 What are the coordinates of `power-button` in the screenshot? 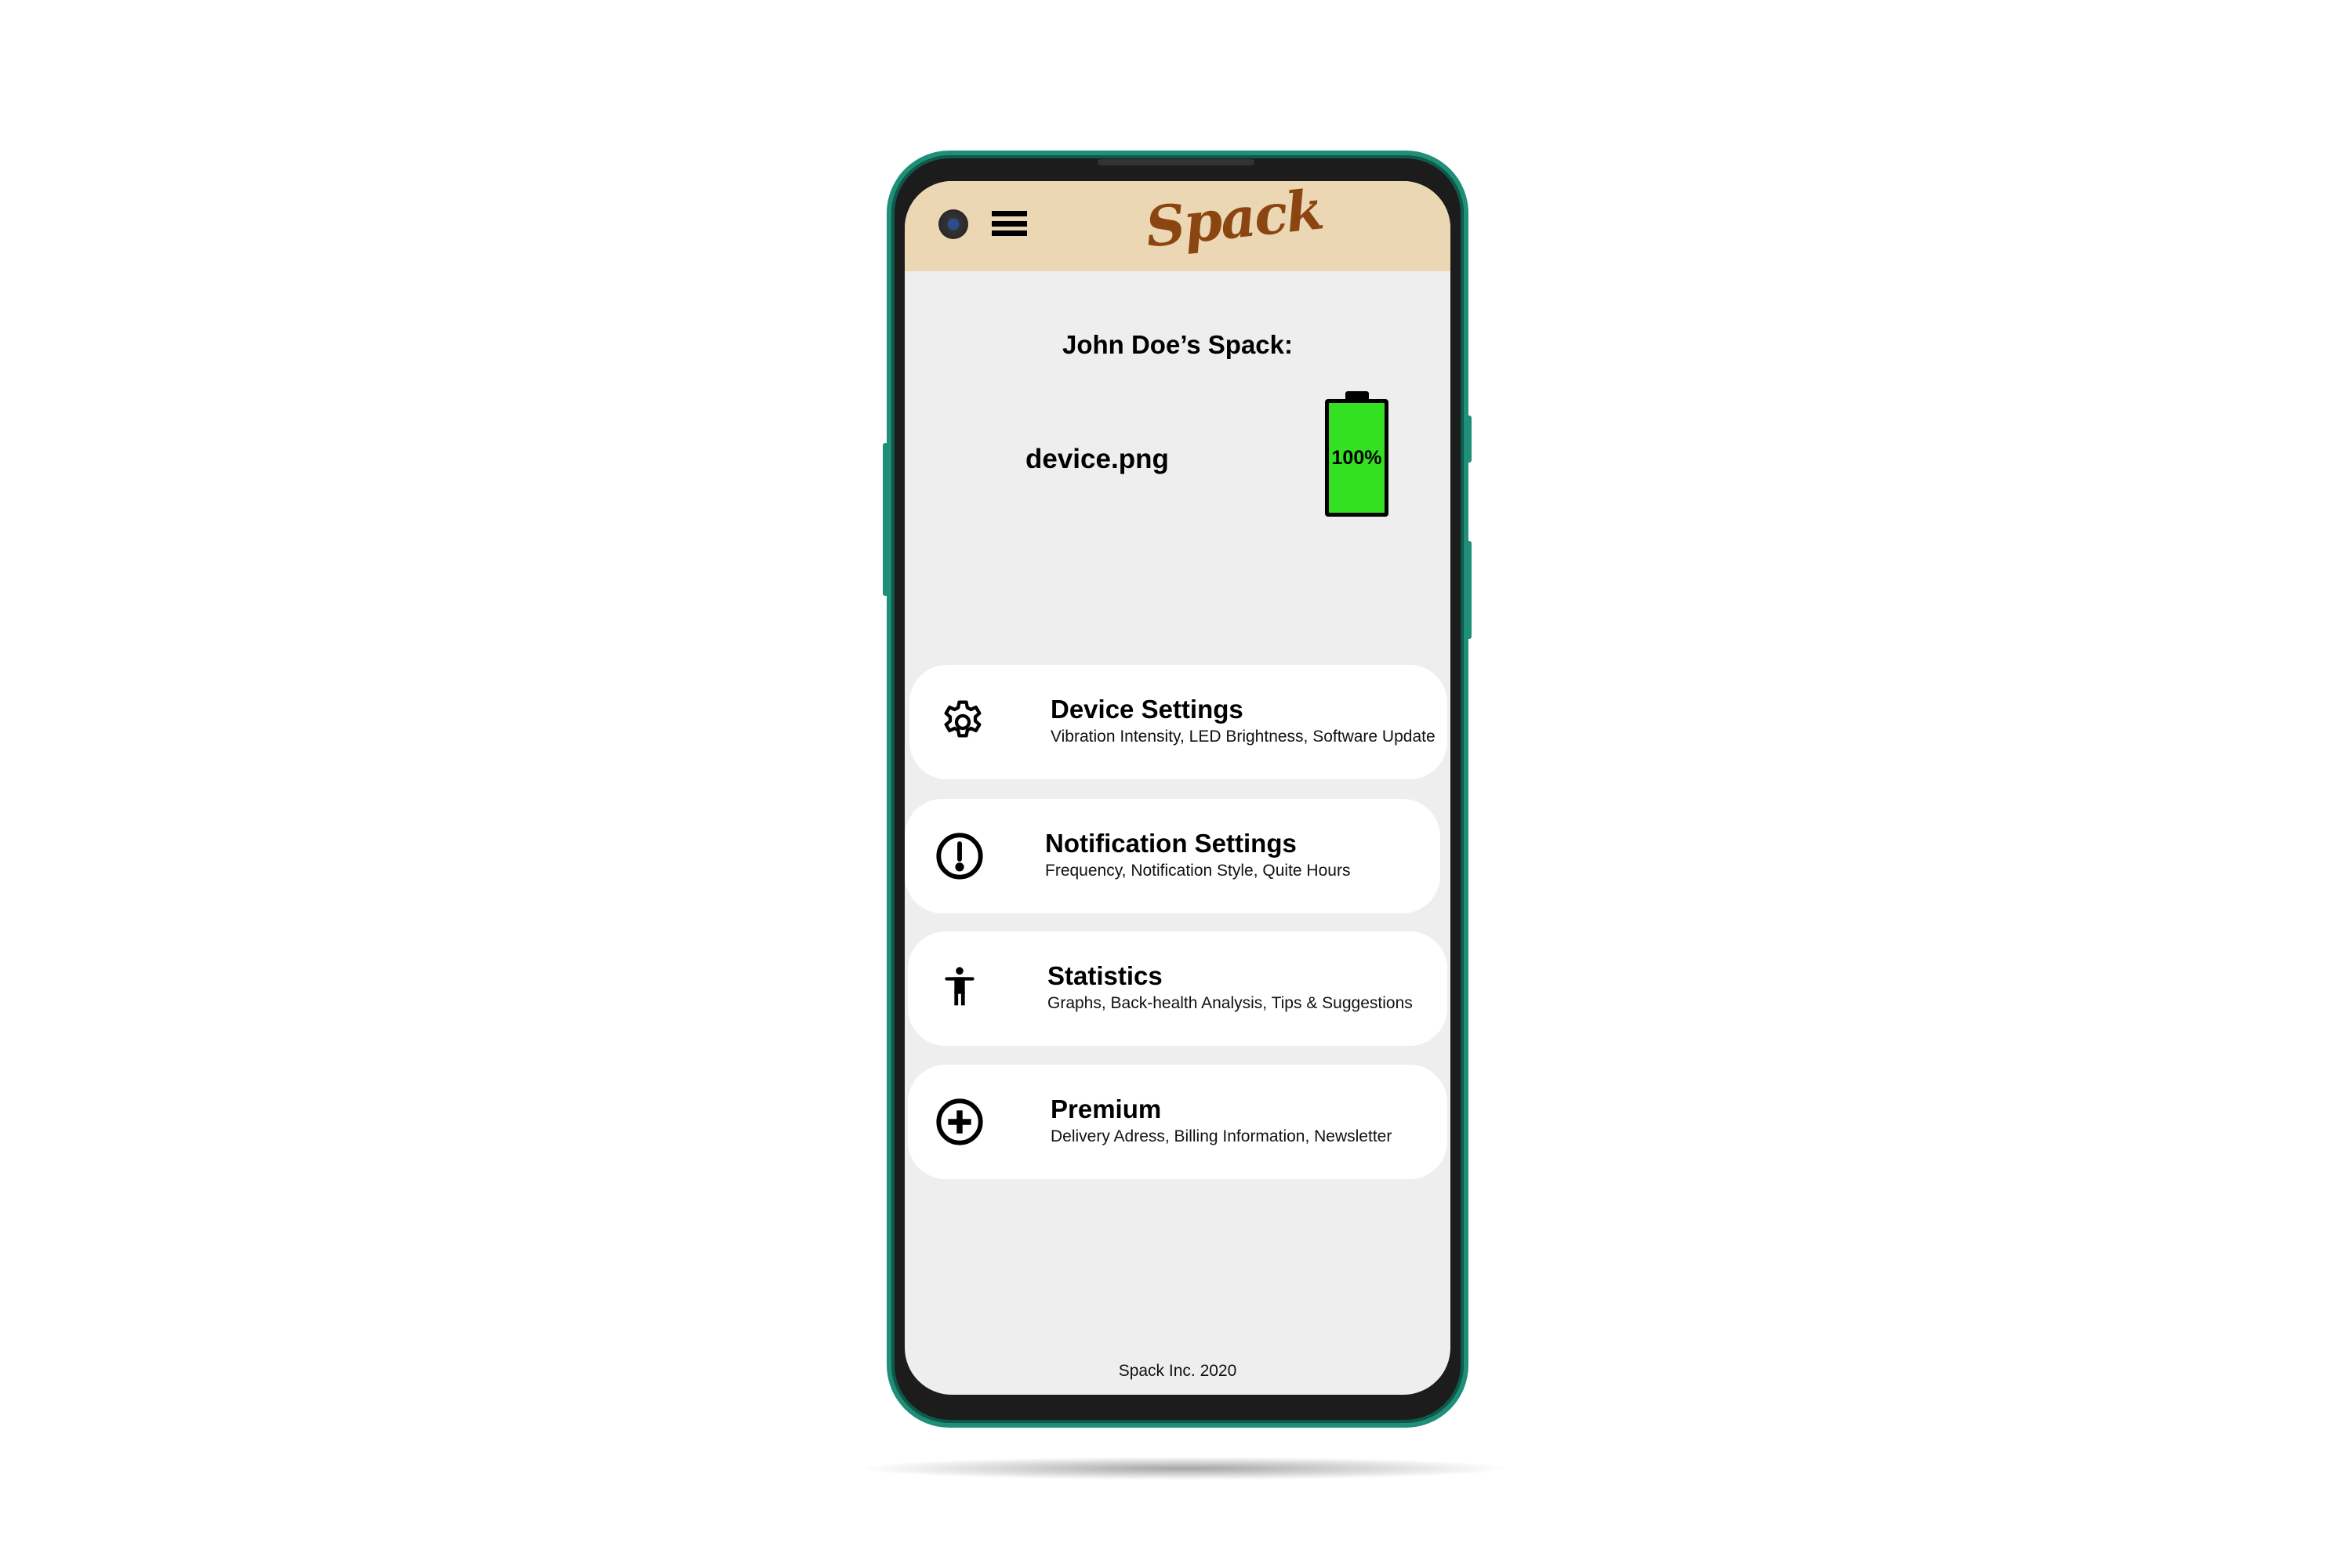 It's located at (1469, 590).